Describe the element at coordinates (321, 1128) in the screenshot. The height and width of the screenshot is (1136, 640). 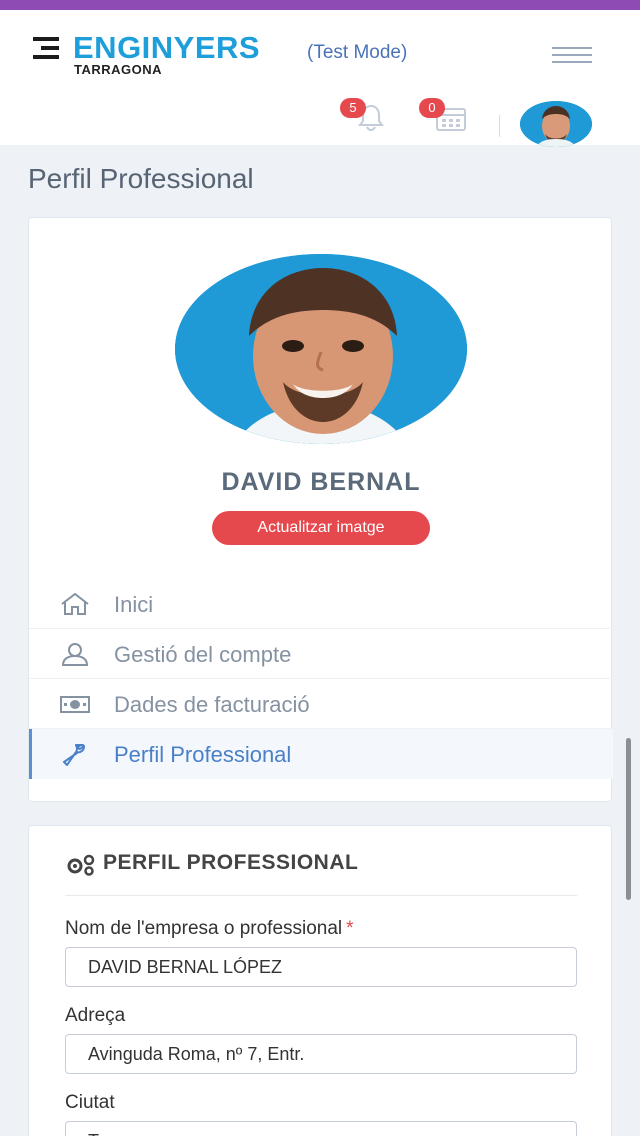
I see `city-input` at that location.